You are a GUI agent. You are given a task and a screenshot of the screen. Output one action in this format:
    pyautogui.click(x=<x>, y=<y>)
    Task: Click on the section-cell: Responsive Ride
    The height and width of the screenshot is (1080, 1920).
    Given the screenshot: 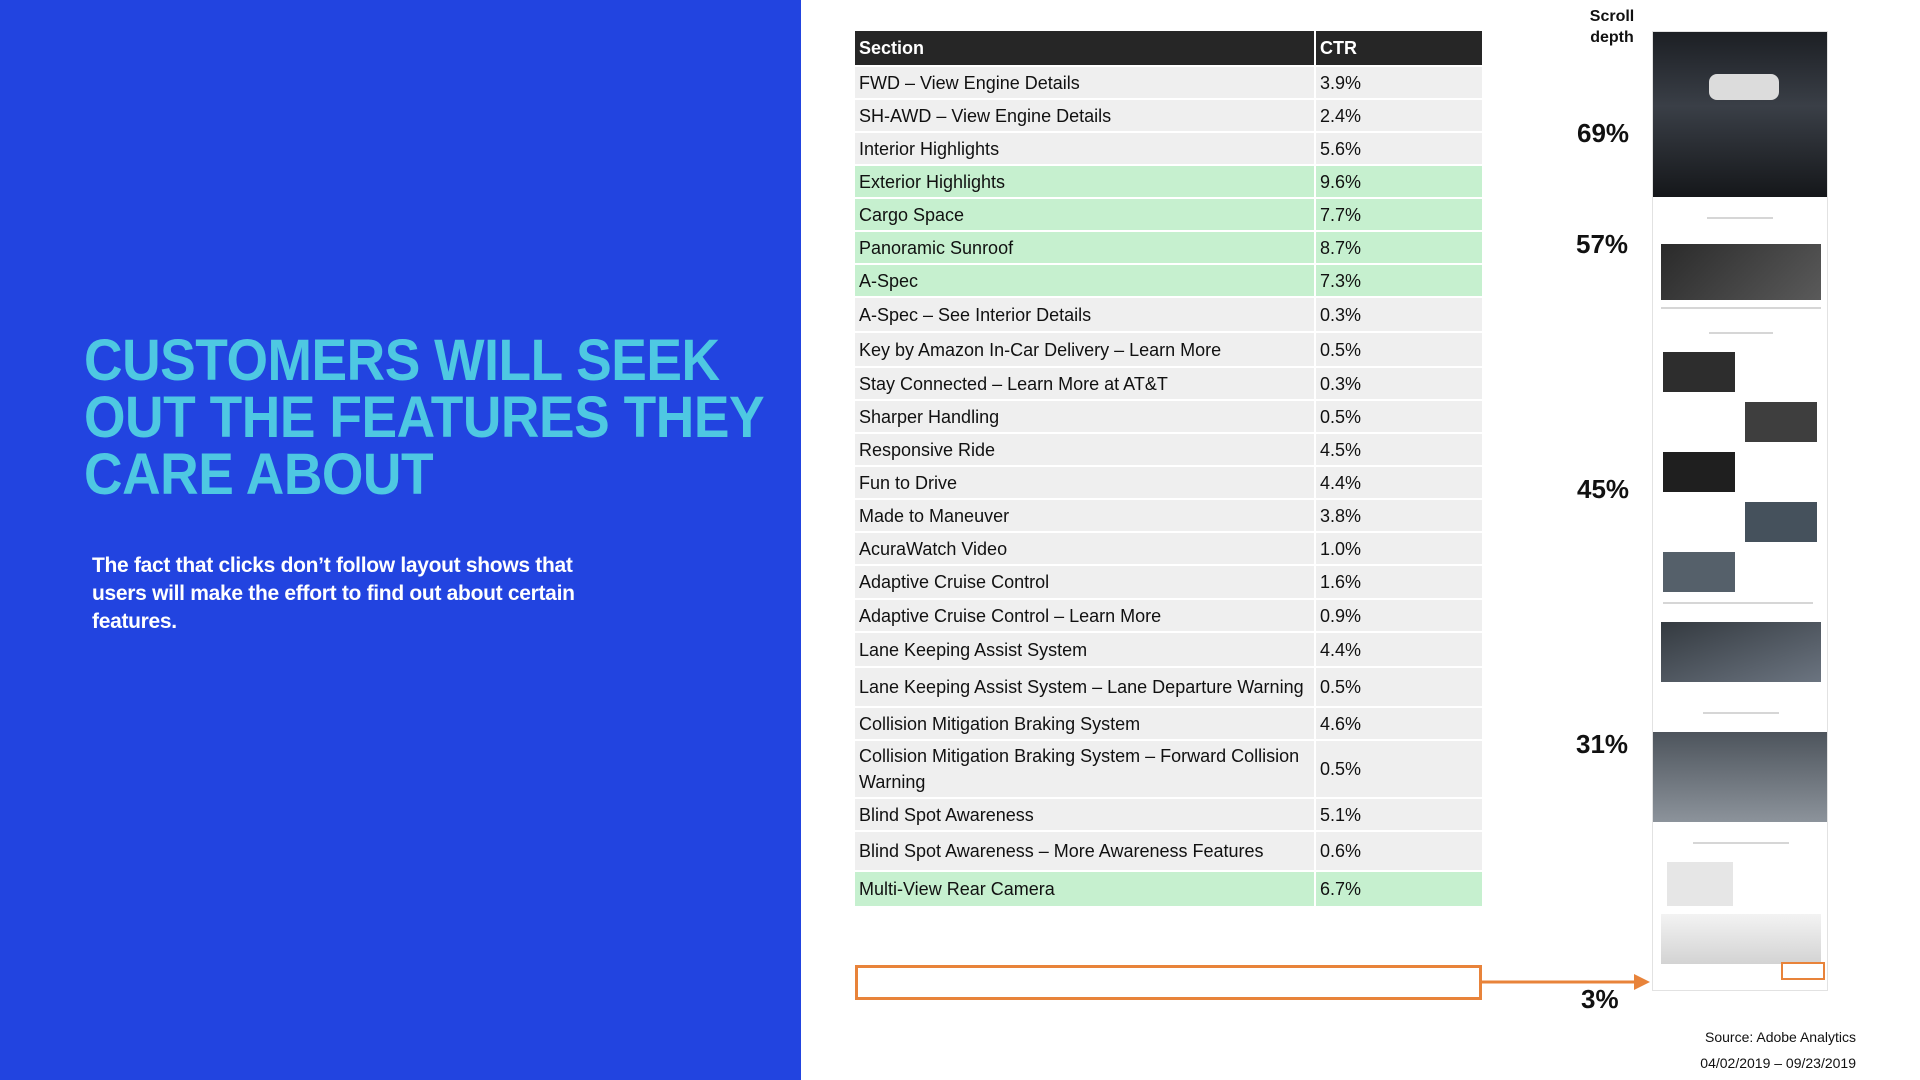 What is the action you would take?
    pyautogui.click(x=1085, y=449)
    